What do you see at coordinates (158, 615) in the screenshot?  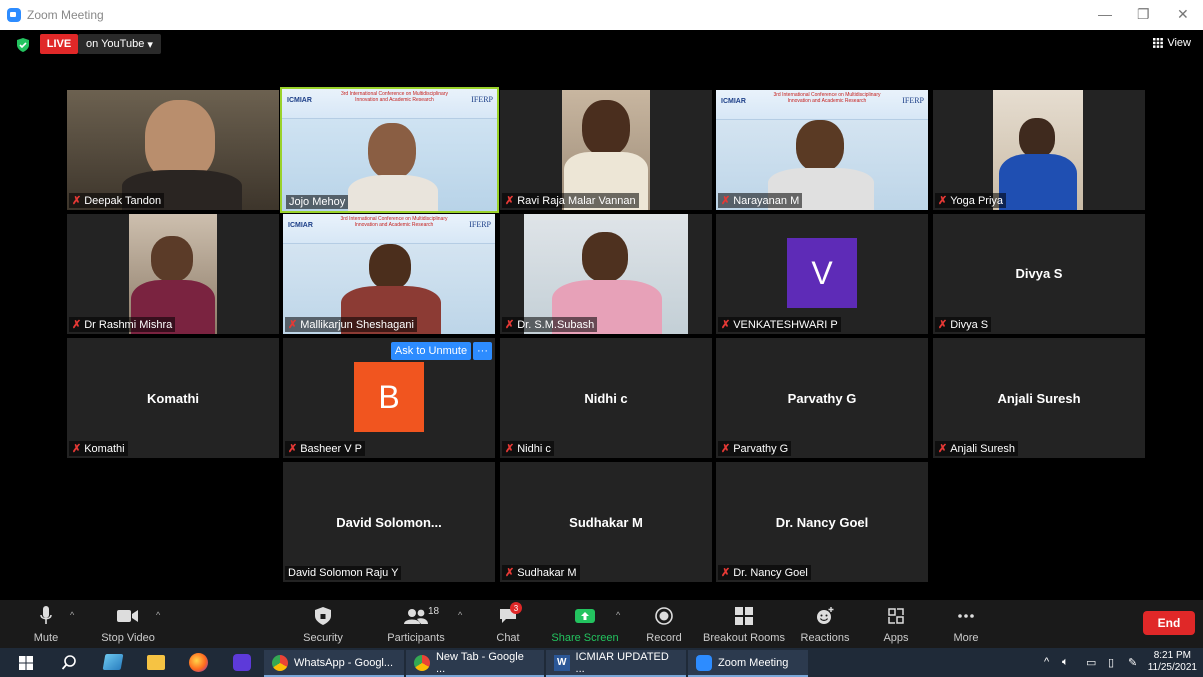 I see `video-options-caret-icon: ^` at bounding box center [158, 615].